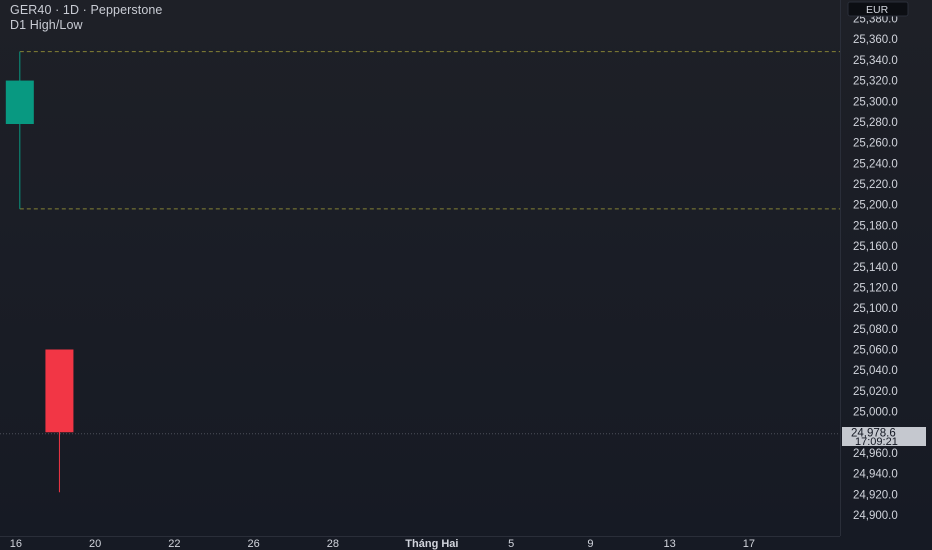 This screenshot has width=932, height=550. I want to click on price-tick-label: 25,180.0, so click(875, 226).